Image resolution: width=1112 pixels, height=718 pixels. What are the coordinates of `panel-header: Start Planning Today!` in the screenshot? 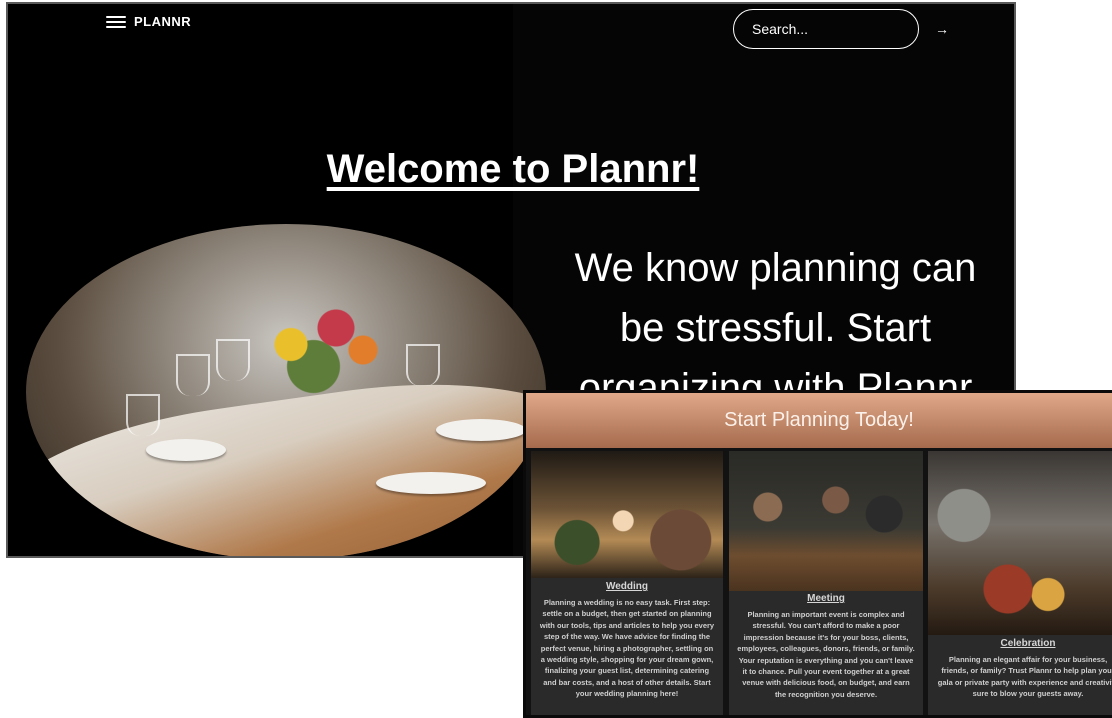 It's located at (819, 420).